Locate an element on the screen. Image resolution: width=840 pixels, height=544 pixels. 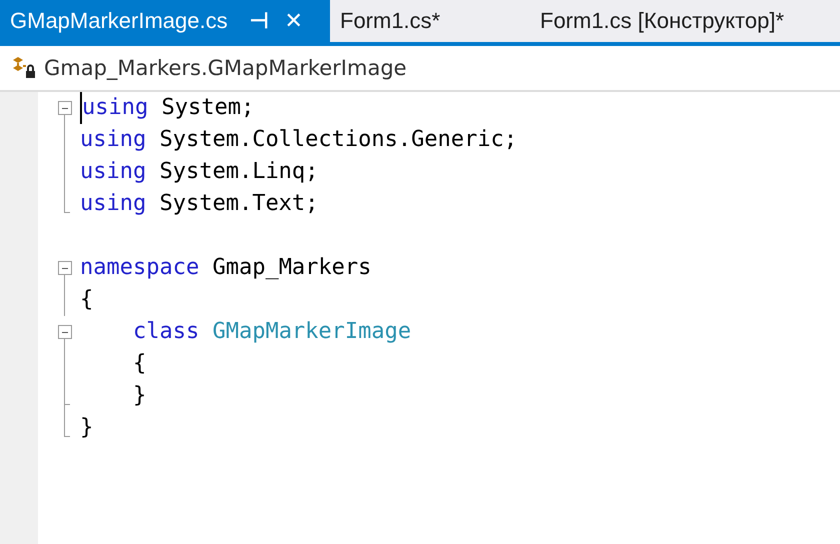
code-line: using System.Linq; is located at coordinates (199, 172).